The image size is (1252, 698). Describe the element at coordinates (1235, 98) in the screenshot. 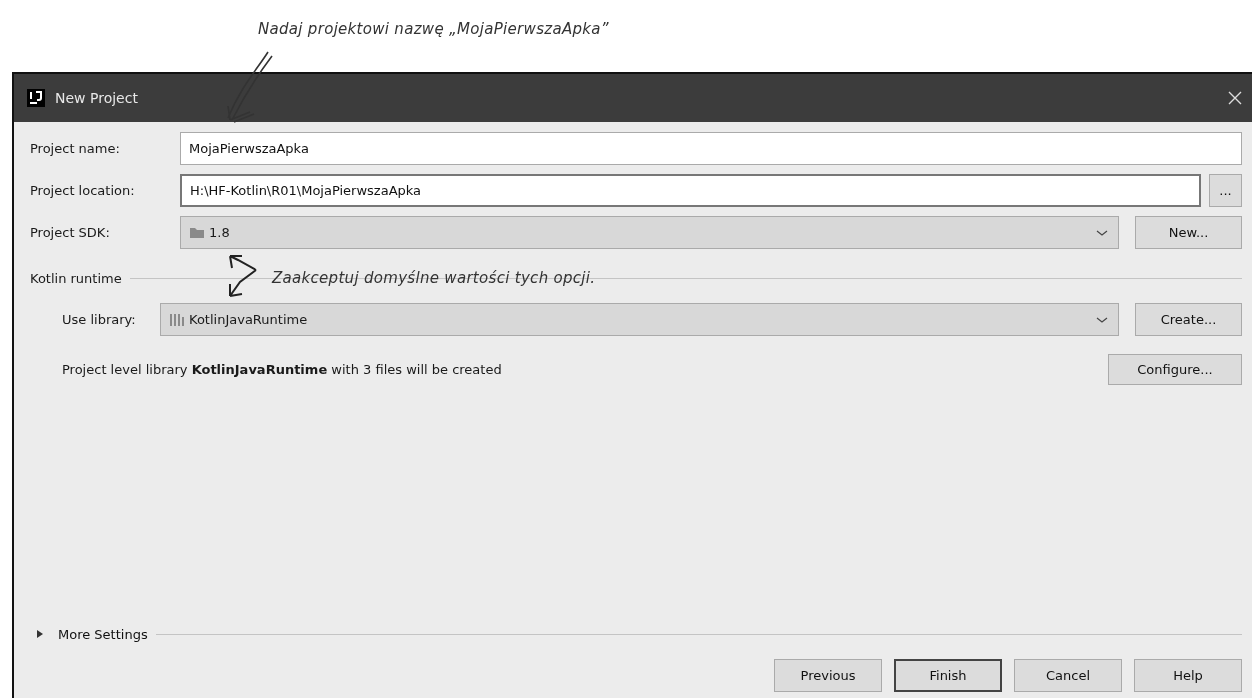

I see `close-icon` at that location.